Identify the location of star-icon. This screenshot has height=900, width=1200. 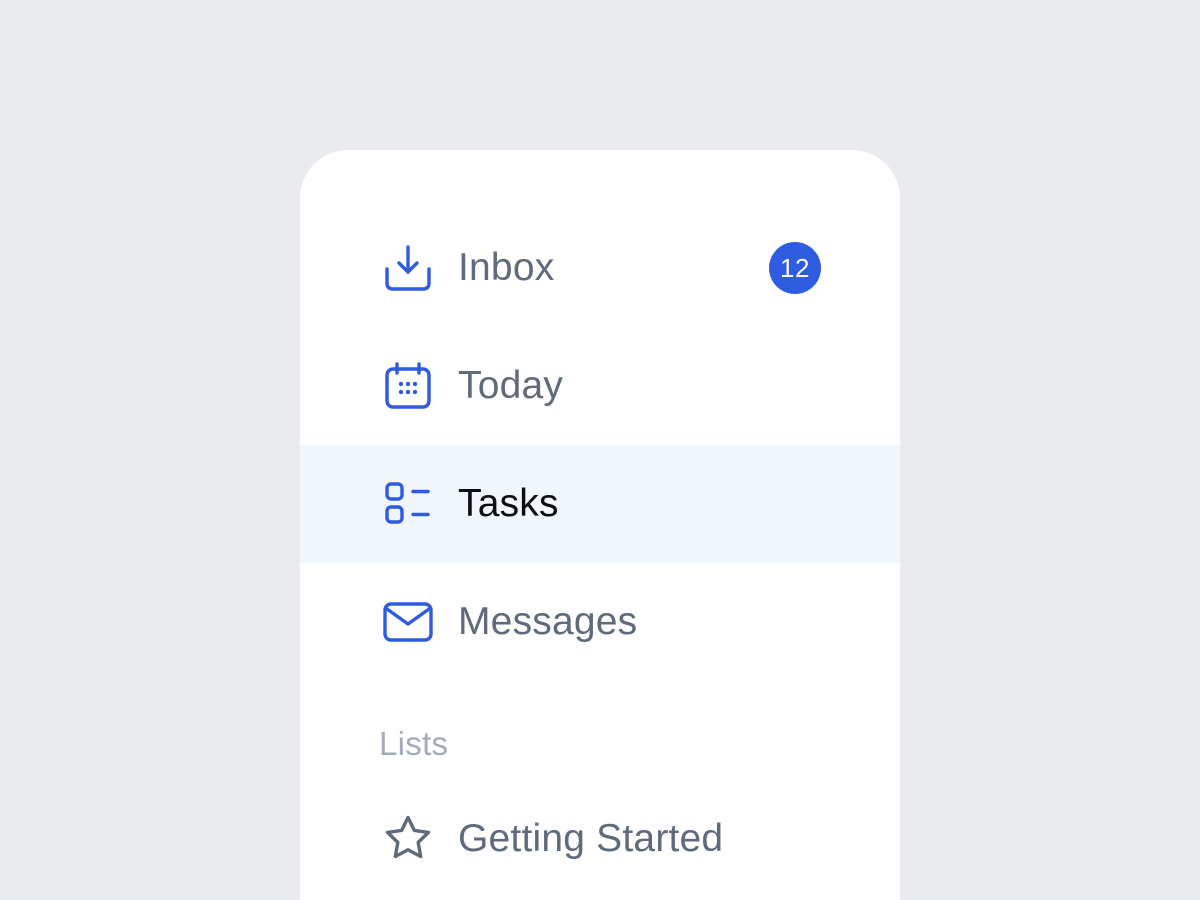
(408, 839).